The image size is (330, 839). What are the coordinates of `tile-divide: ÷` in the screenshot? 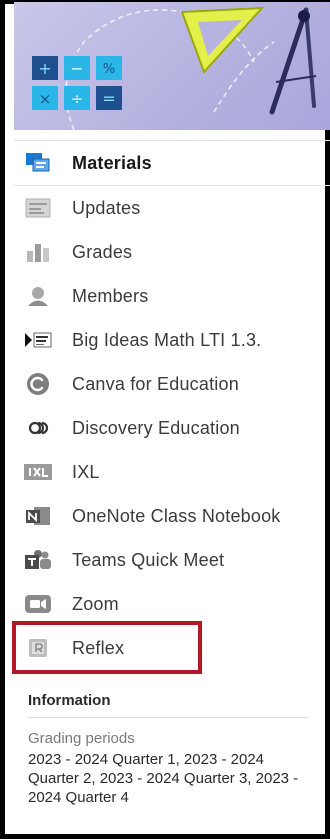 It's located at (77, 99).